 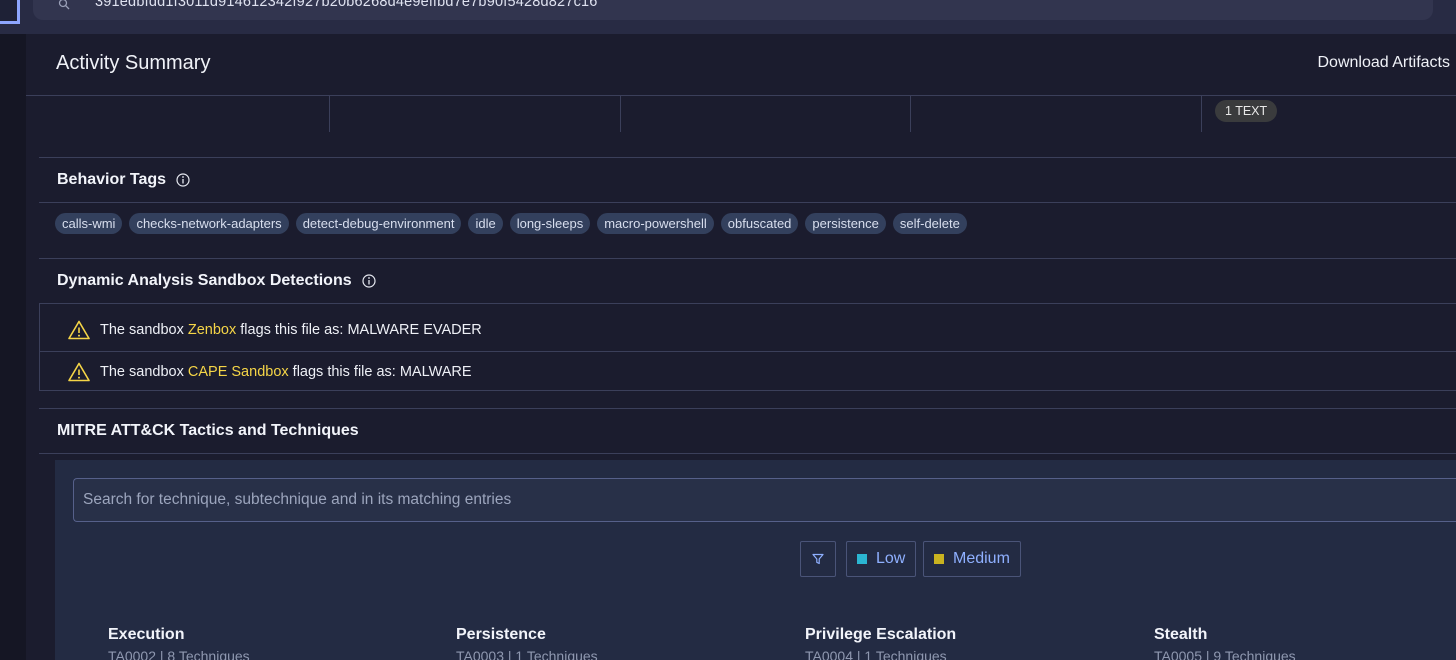 What do you see at coordinates (1383, 63) in the screenshot?
I see `download-artifacts-link: Download Artifacts` at bounding box center [1383, 63].